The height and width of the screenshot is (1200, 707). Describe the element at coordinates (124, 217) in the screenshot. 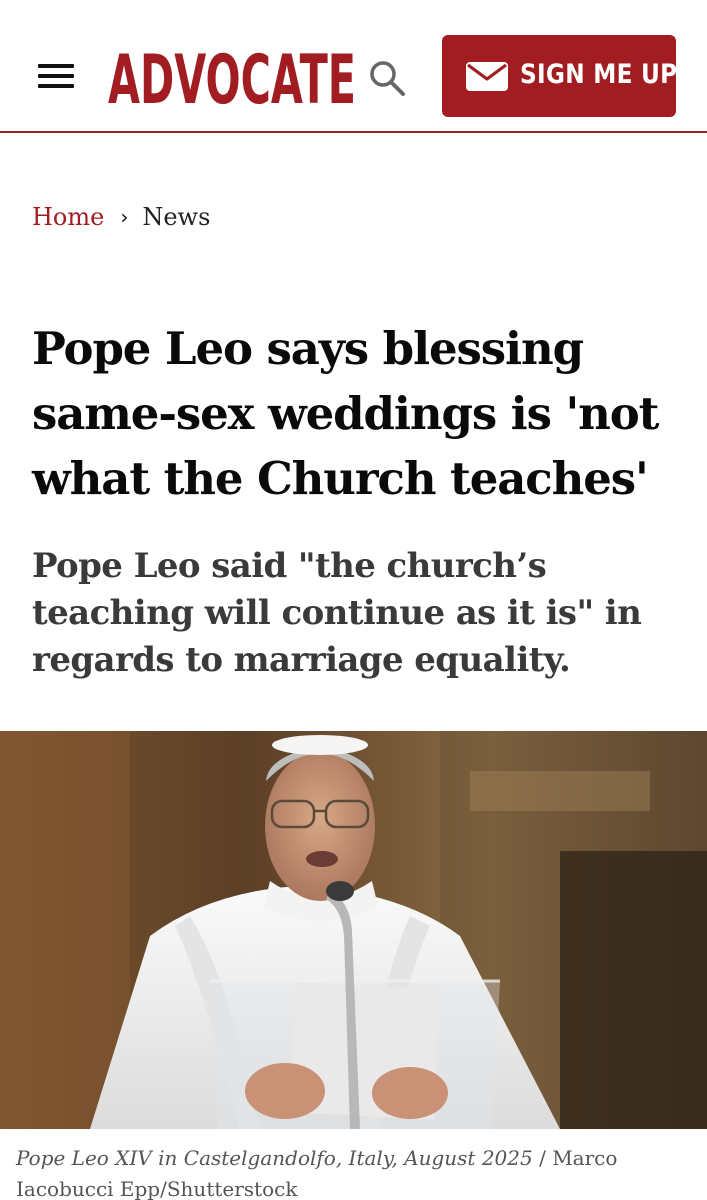

I see `chevron-right-icon: ›` at that location.